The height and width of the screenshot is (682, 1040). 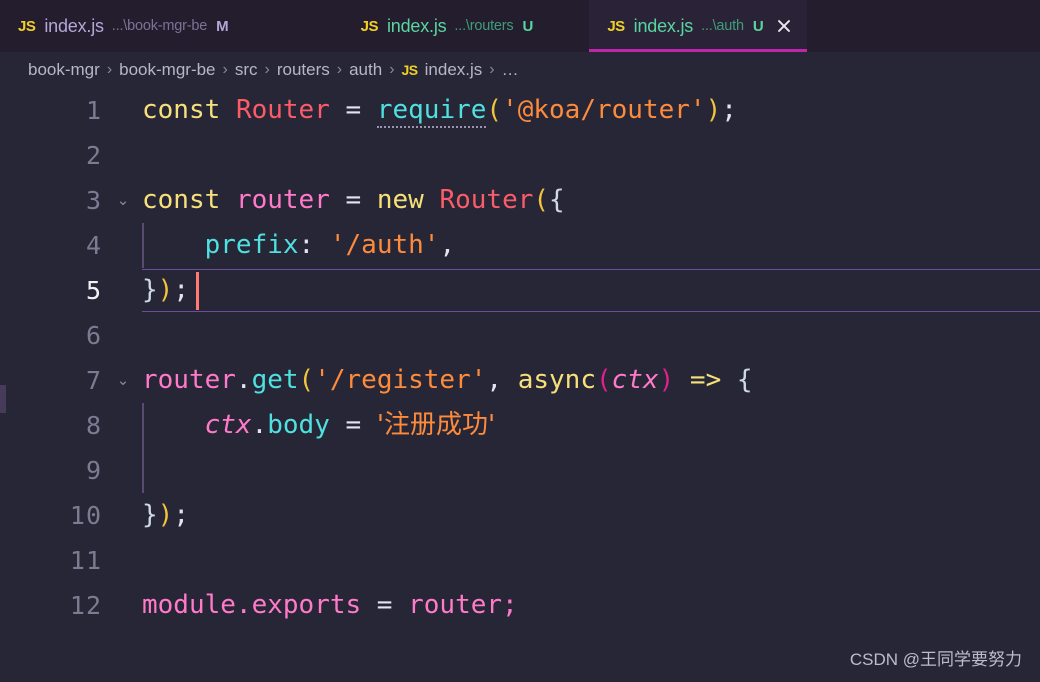 I want to click on tab-git-badge: U, so click(x=758, y=26).